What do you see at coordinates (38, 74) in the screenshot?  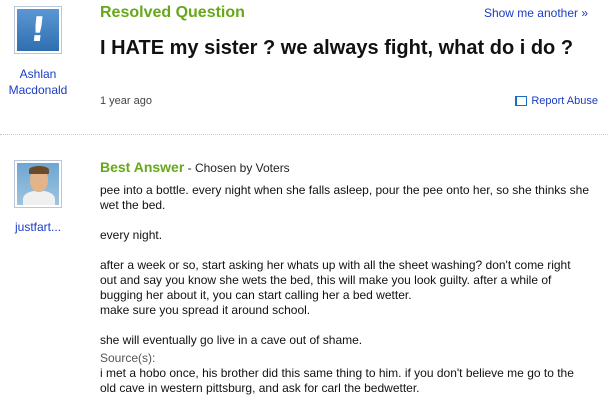 I see `asker-name-line1: Ashlan` at bounding box center [38, 74].